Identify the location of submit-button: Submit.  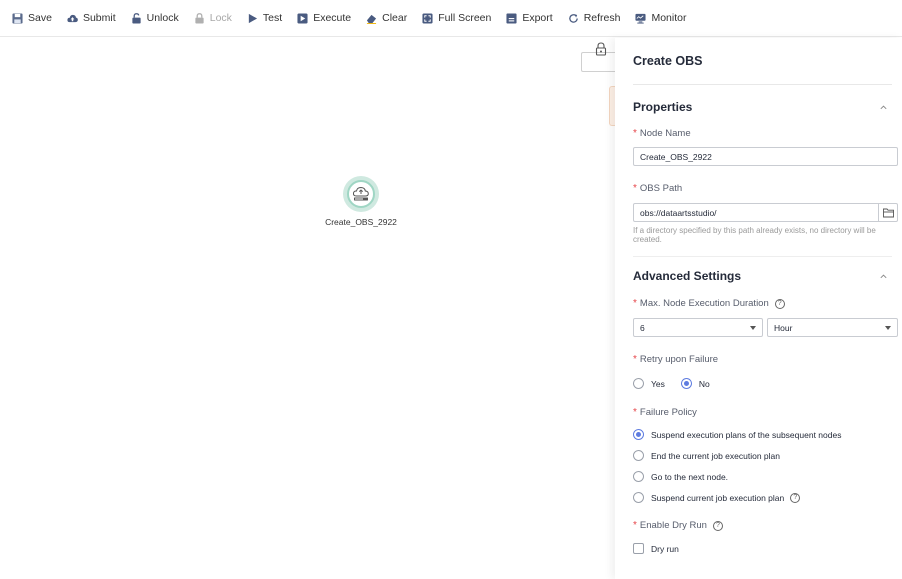
(91, 18).